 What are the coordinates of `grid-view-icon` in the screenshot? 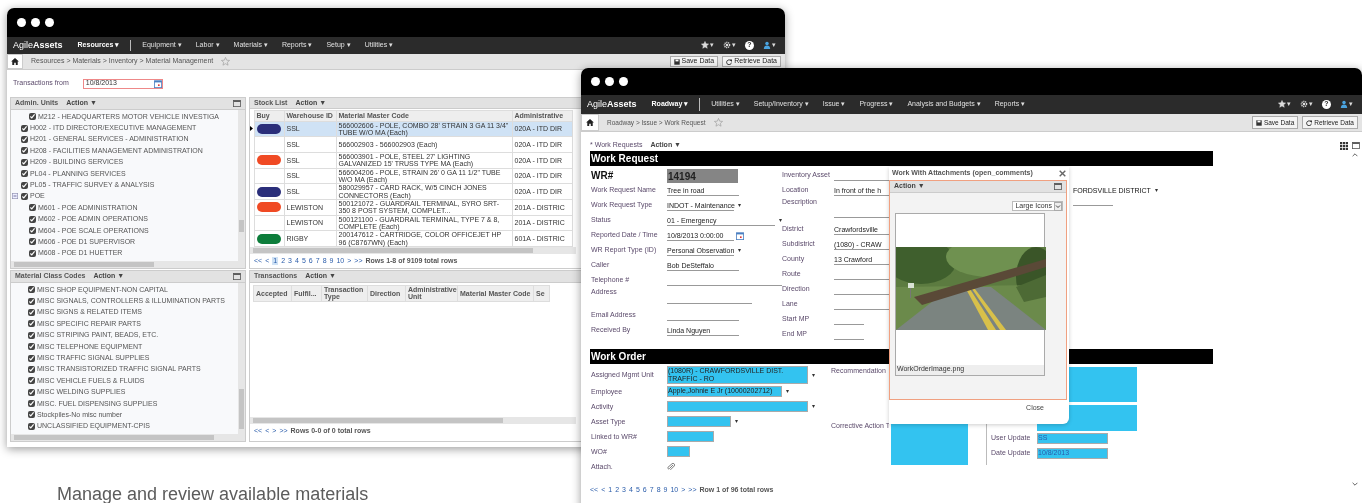 It's located at (1344, 145).